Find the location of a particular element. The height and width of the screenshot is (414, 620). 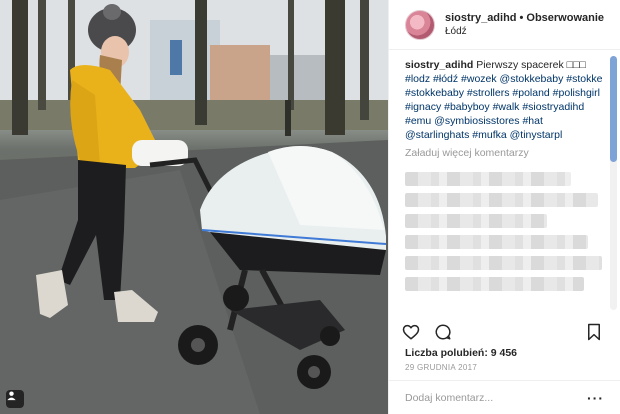

header-text: siostry_adihd • Obserwowanie Łódź is located at coordinates (524, 25).